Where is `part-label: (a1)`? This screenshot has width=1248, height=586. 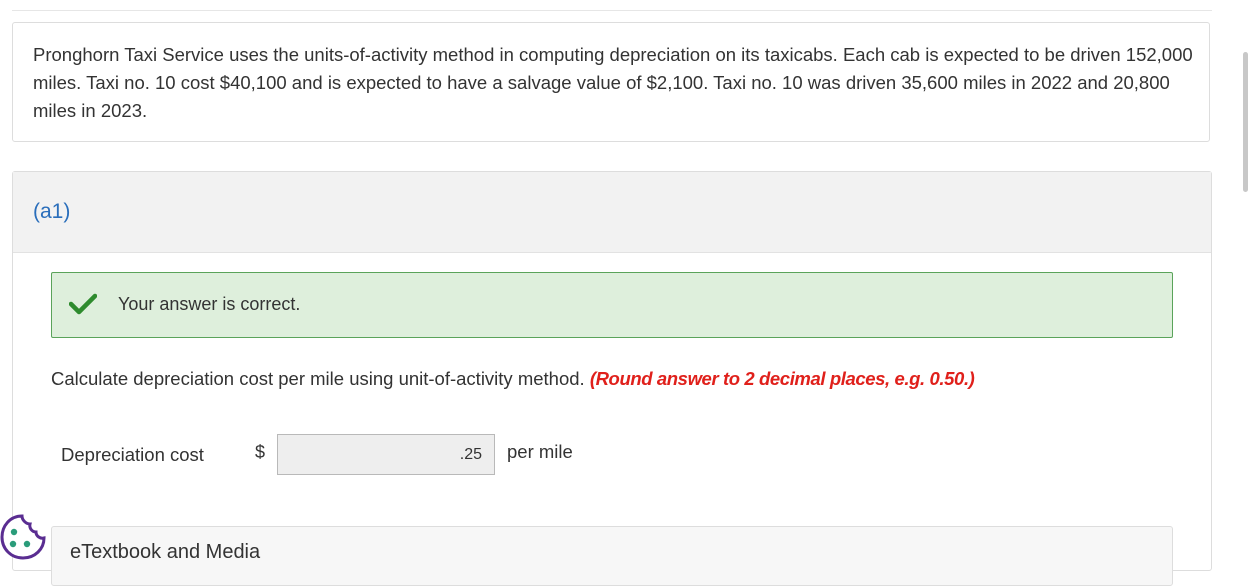
part-label: (a1) is located at coordinates (52, 211).